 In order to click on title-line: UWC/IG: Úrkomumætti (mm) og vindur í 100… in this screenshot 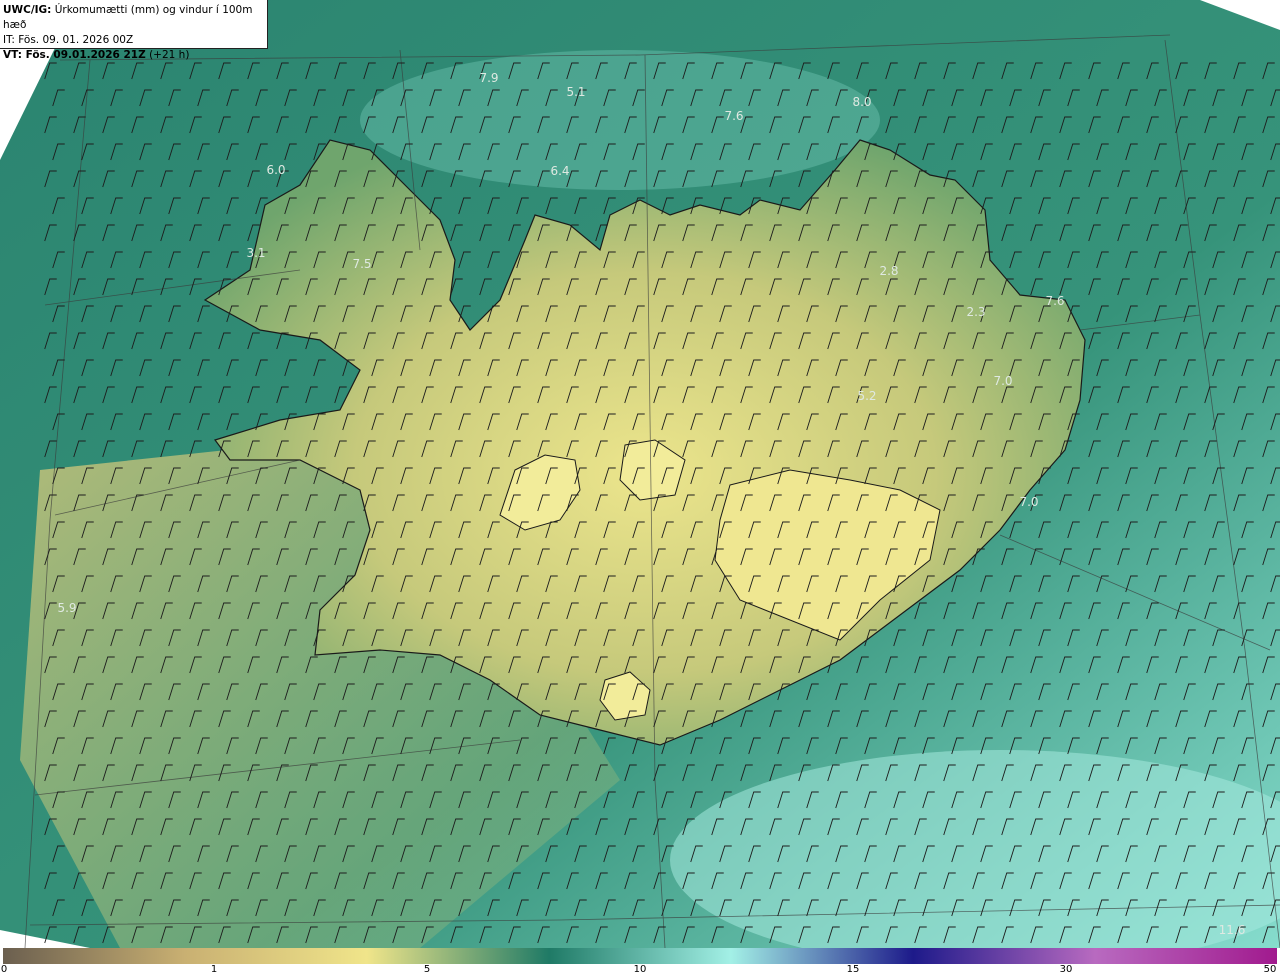, I will do `click(135, 18)`.